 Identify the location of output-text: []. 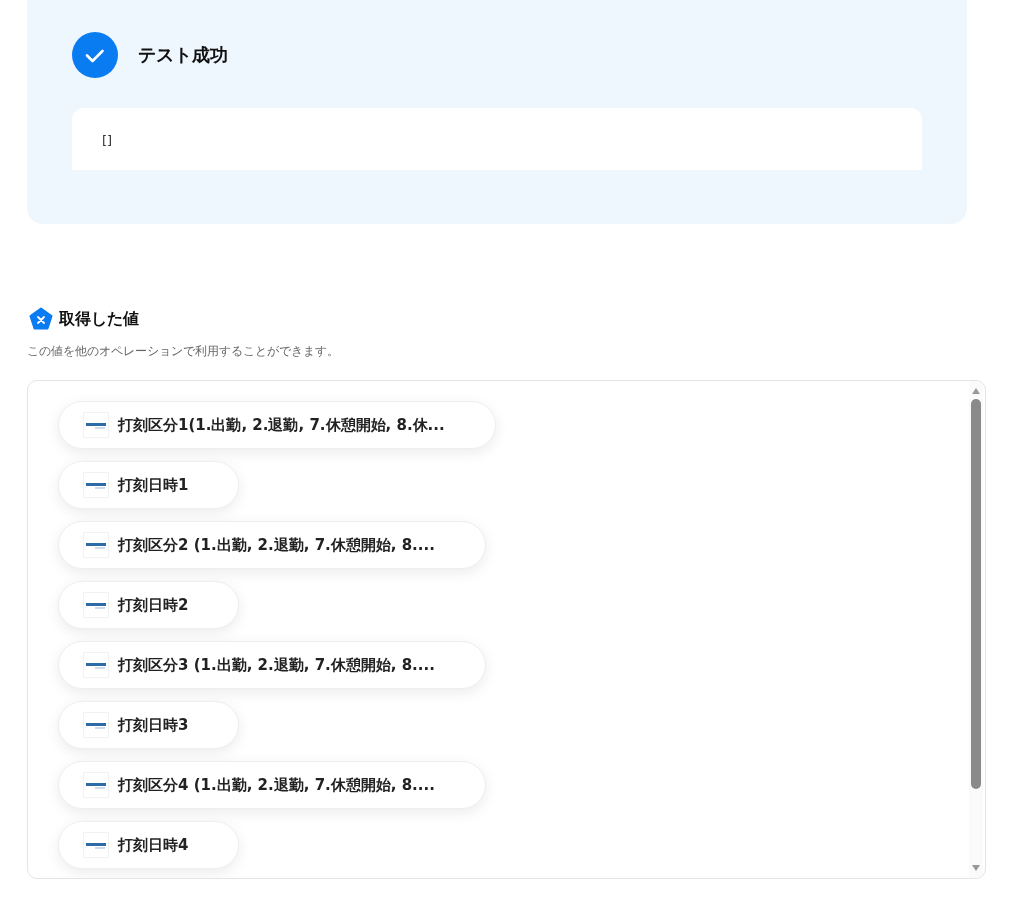
(107, 140).